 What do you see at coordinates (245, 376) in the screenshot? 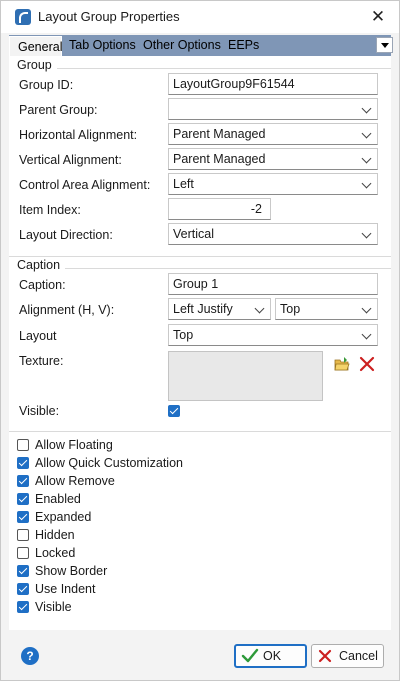
I see `texture-preview` at bounding box center [245, 376].